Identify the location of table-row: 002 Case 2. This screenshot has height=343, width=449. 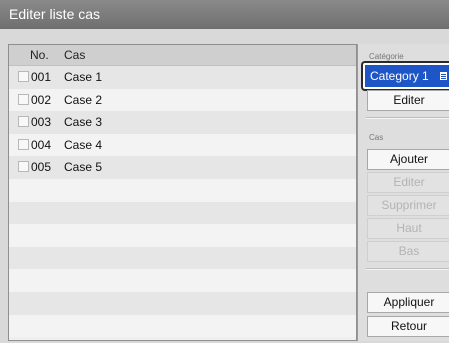
(182, 100).